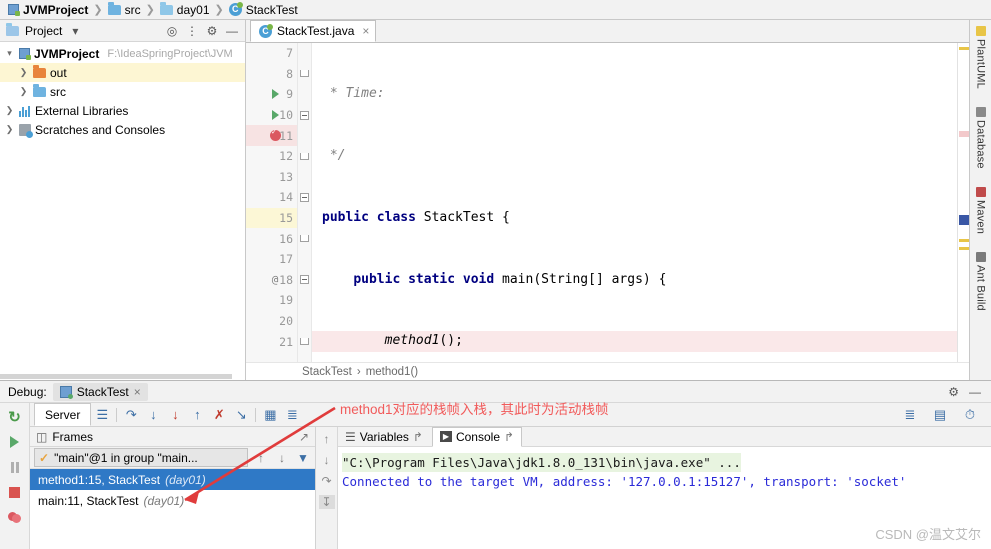 The width and height of the screenshot is (991, 549). I want to click on resume-icon, so click(15, 442).